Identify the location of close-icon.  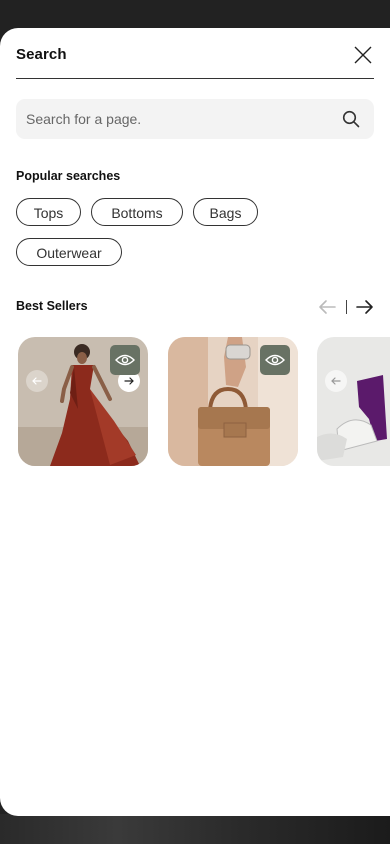
(363, 55).